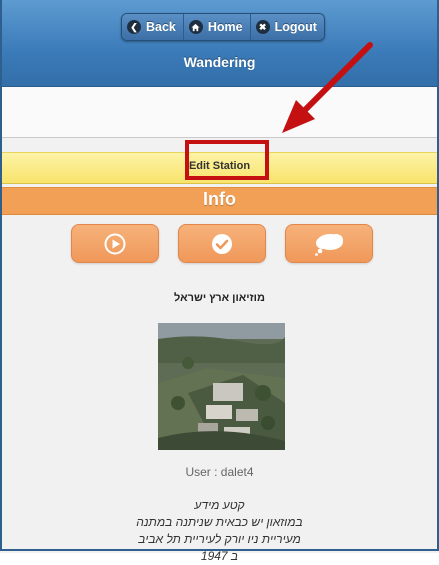  Describe the element at coordinates (227, 160) in the screenshot. I see `highlight-box` at that location.